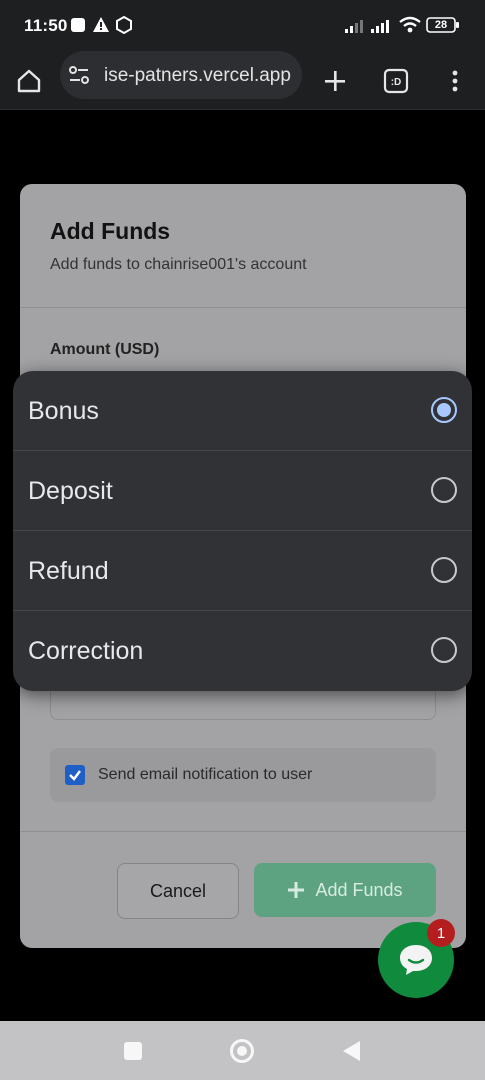 Image resolution: width=485 pixels, height=1080 pixels. Describe the element at coordinates (105, 349) in the screenshot. I see `amount-label: Amount (USD)` at that location.